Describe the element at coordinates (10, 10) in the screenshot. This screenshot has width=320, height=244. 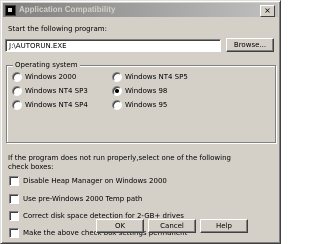
I see `application-icon` at that location.